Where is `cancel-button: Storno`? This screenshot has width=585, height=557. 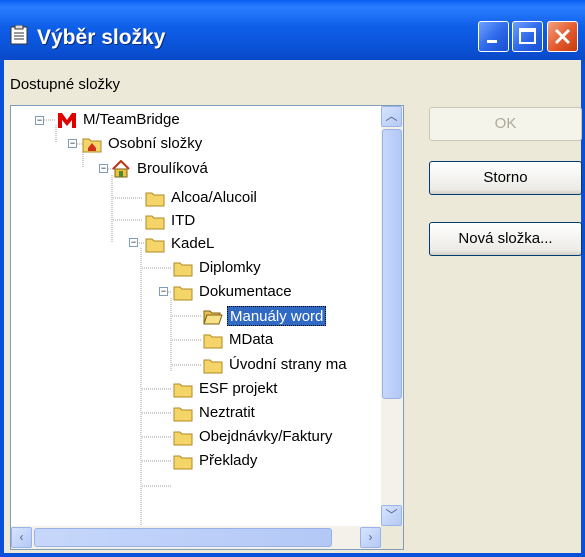
cancel-button: Storno is located at coordinates (505, 178).